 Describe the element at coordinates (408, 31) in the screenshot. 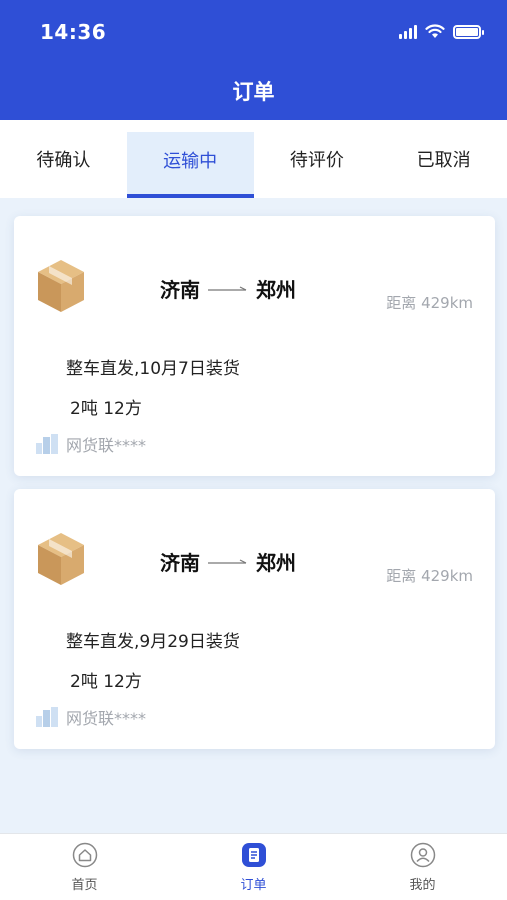

I see `signal-icon` at that location.